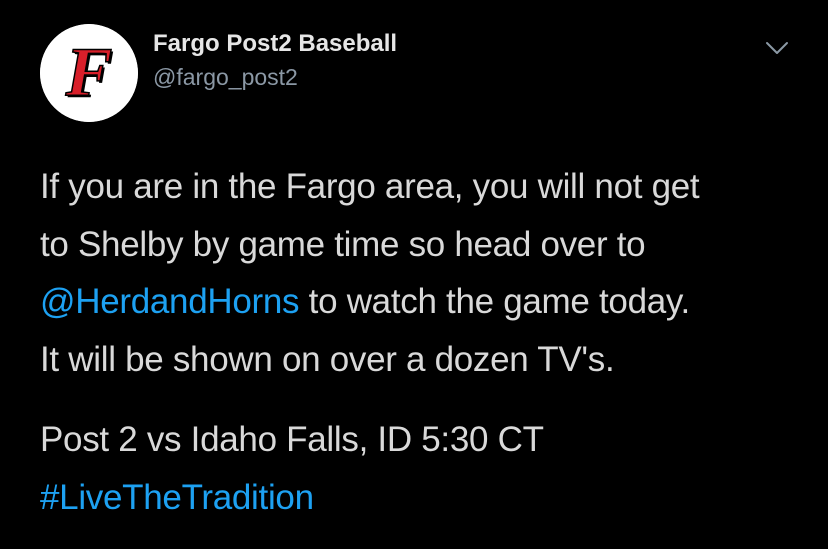 Image resolution: width=828 pixels, height=549 pixels. Describe the element at coordinates (495, 301) in the screenshot. I see `tweet-line-3-rest: to watch the game today.` at that location.